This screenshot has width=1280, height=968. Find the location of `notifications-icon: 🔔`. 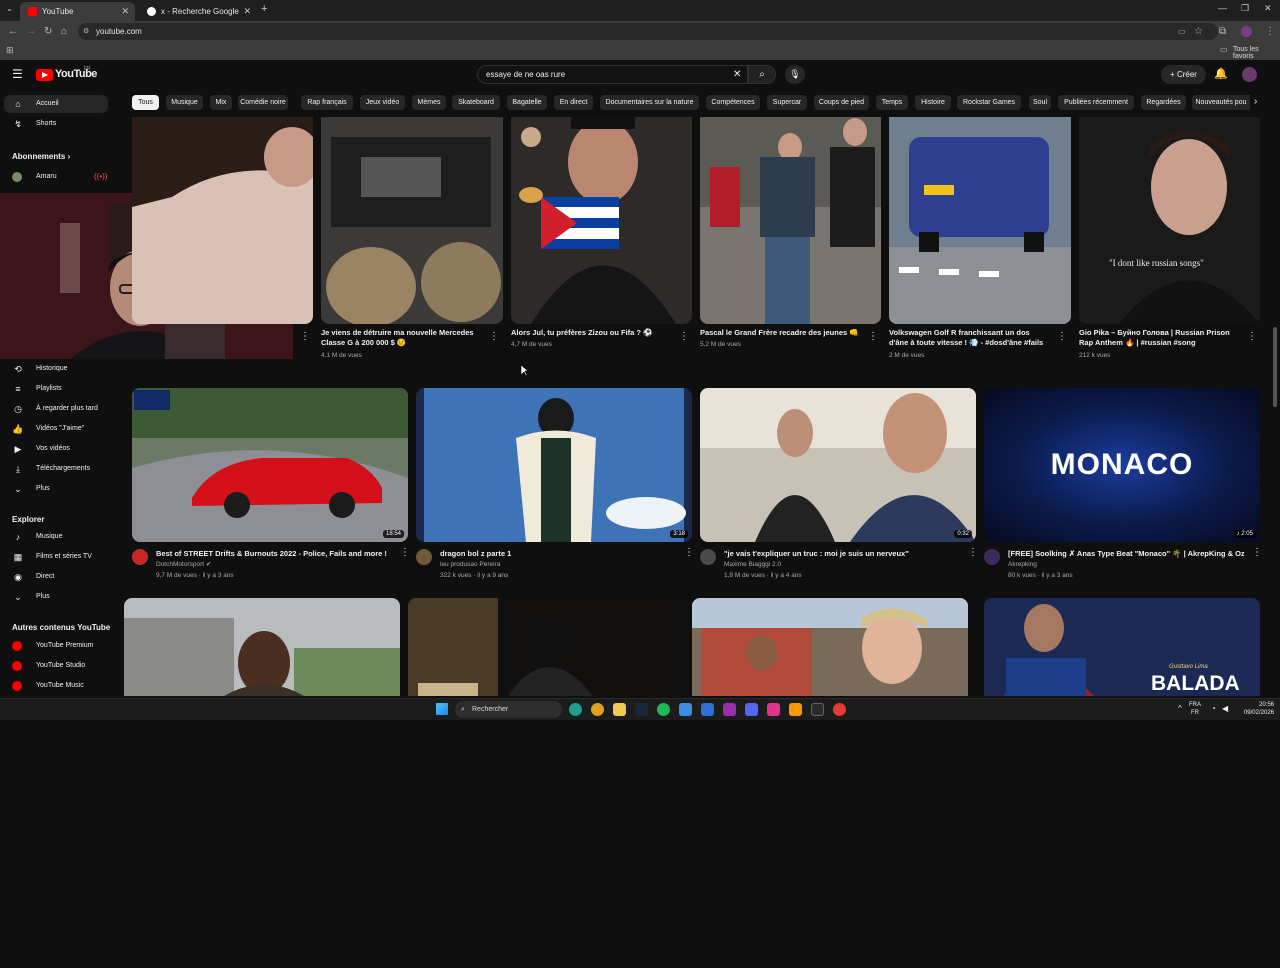

notifications-icon: 🔔 is located at coordinates (1221, 73).